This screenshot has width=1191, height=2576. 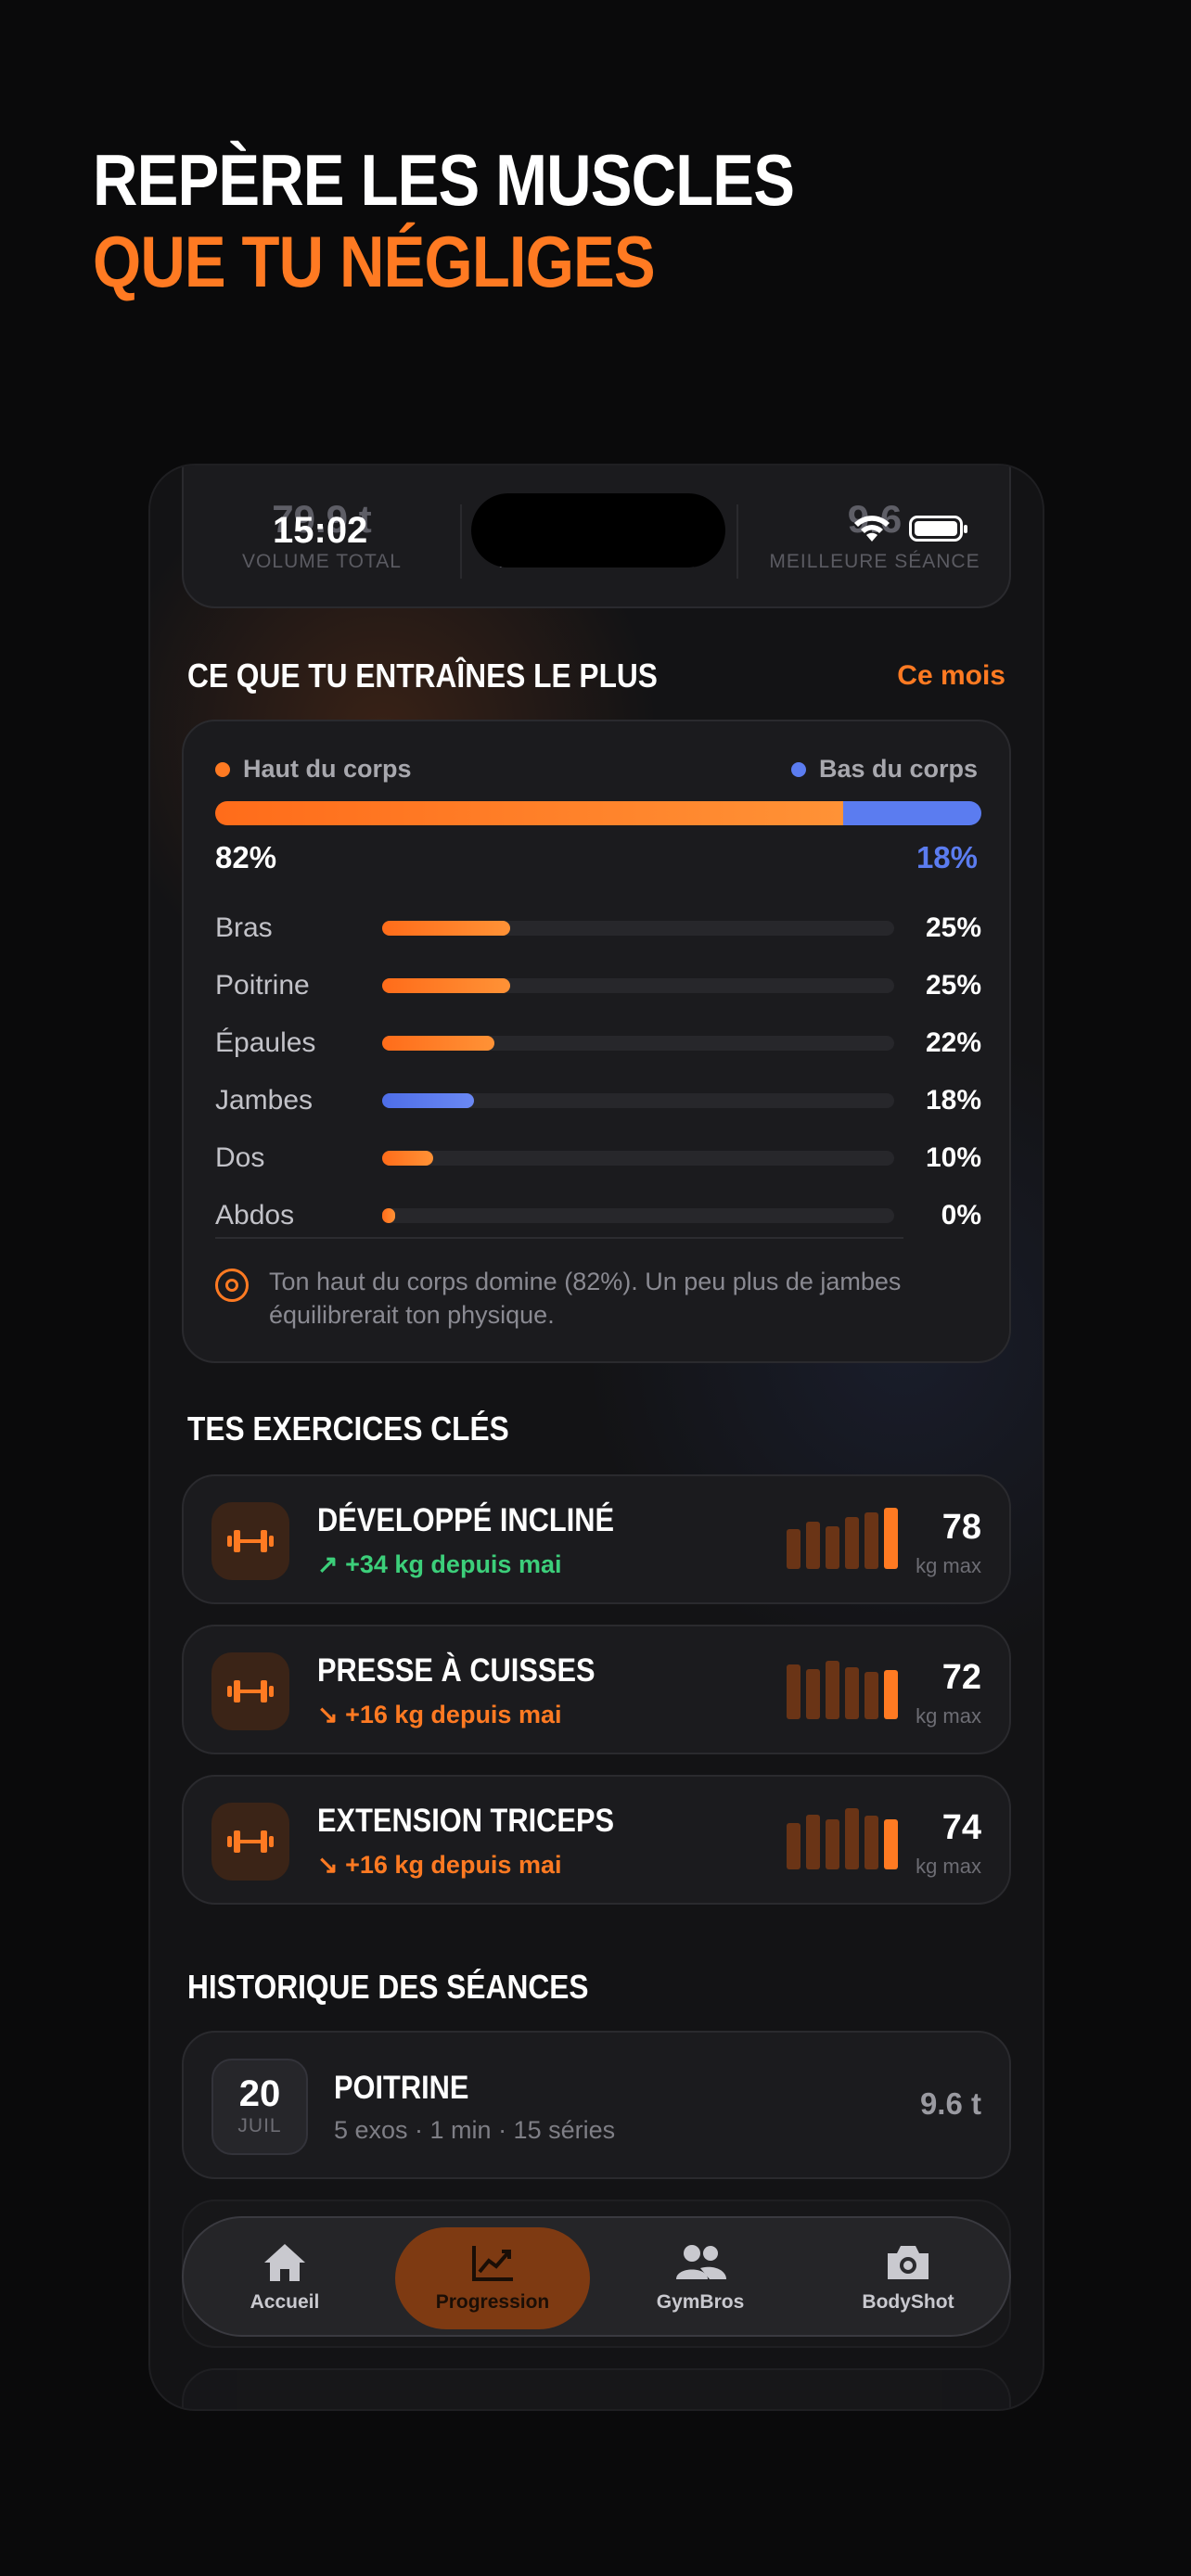 What do you see at coordinates (284, 2278) in the screenshot?
I see `tab-accueil: Accueil` at bounding box center [284, 2278].